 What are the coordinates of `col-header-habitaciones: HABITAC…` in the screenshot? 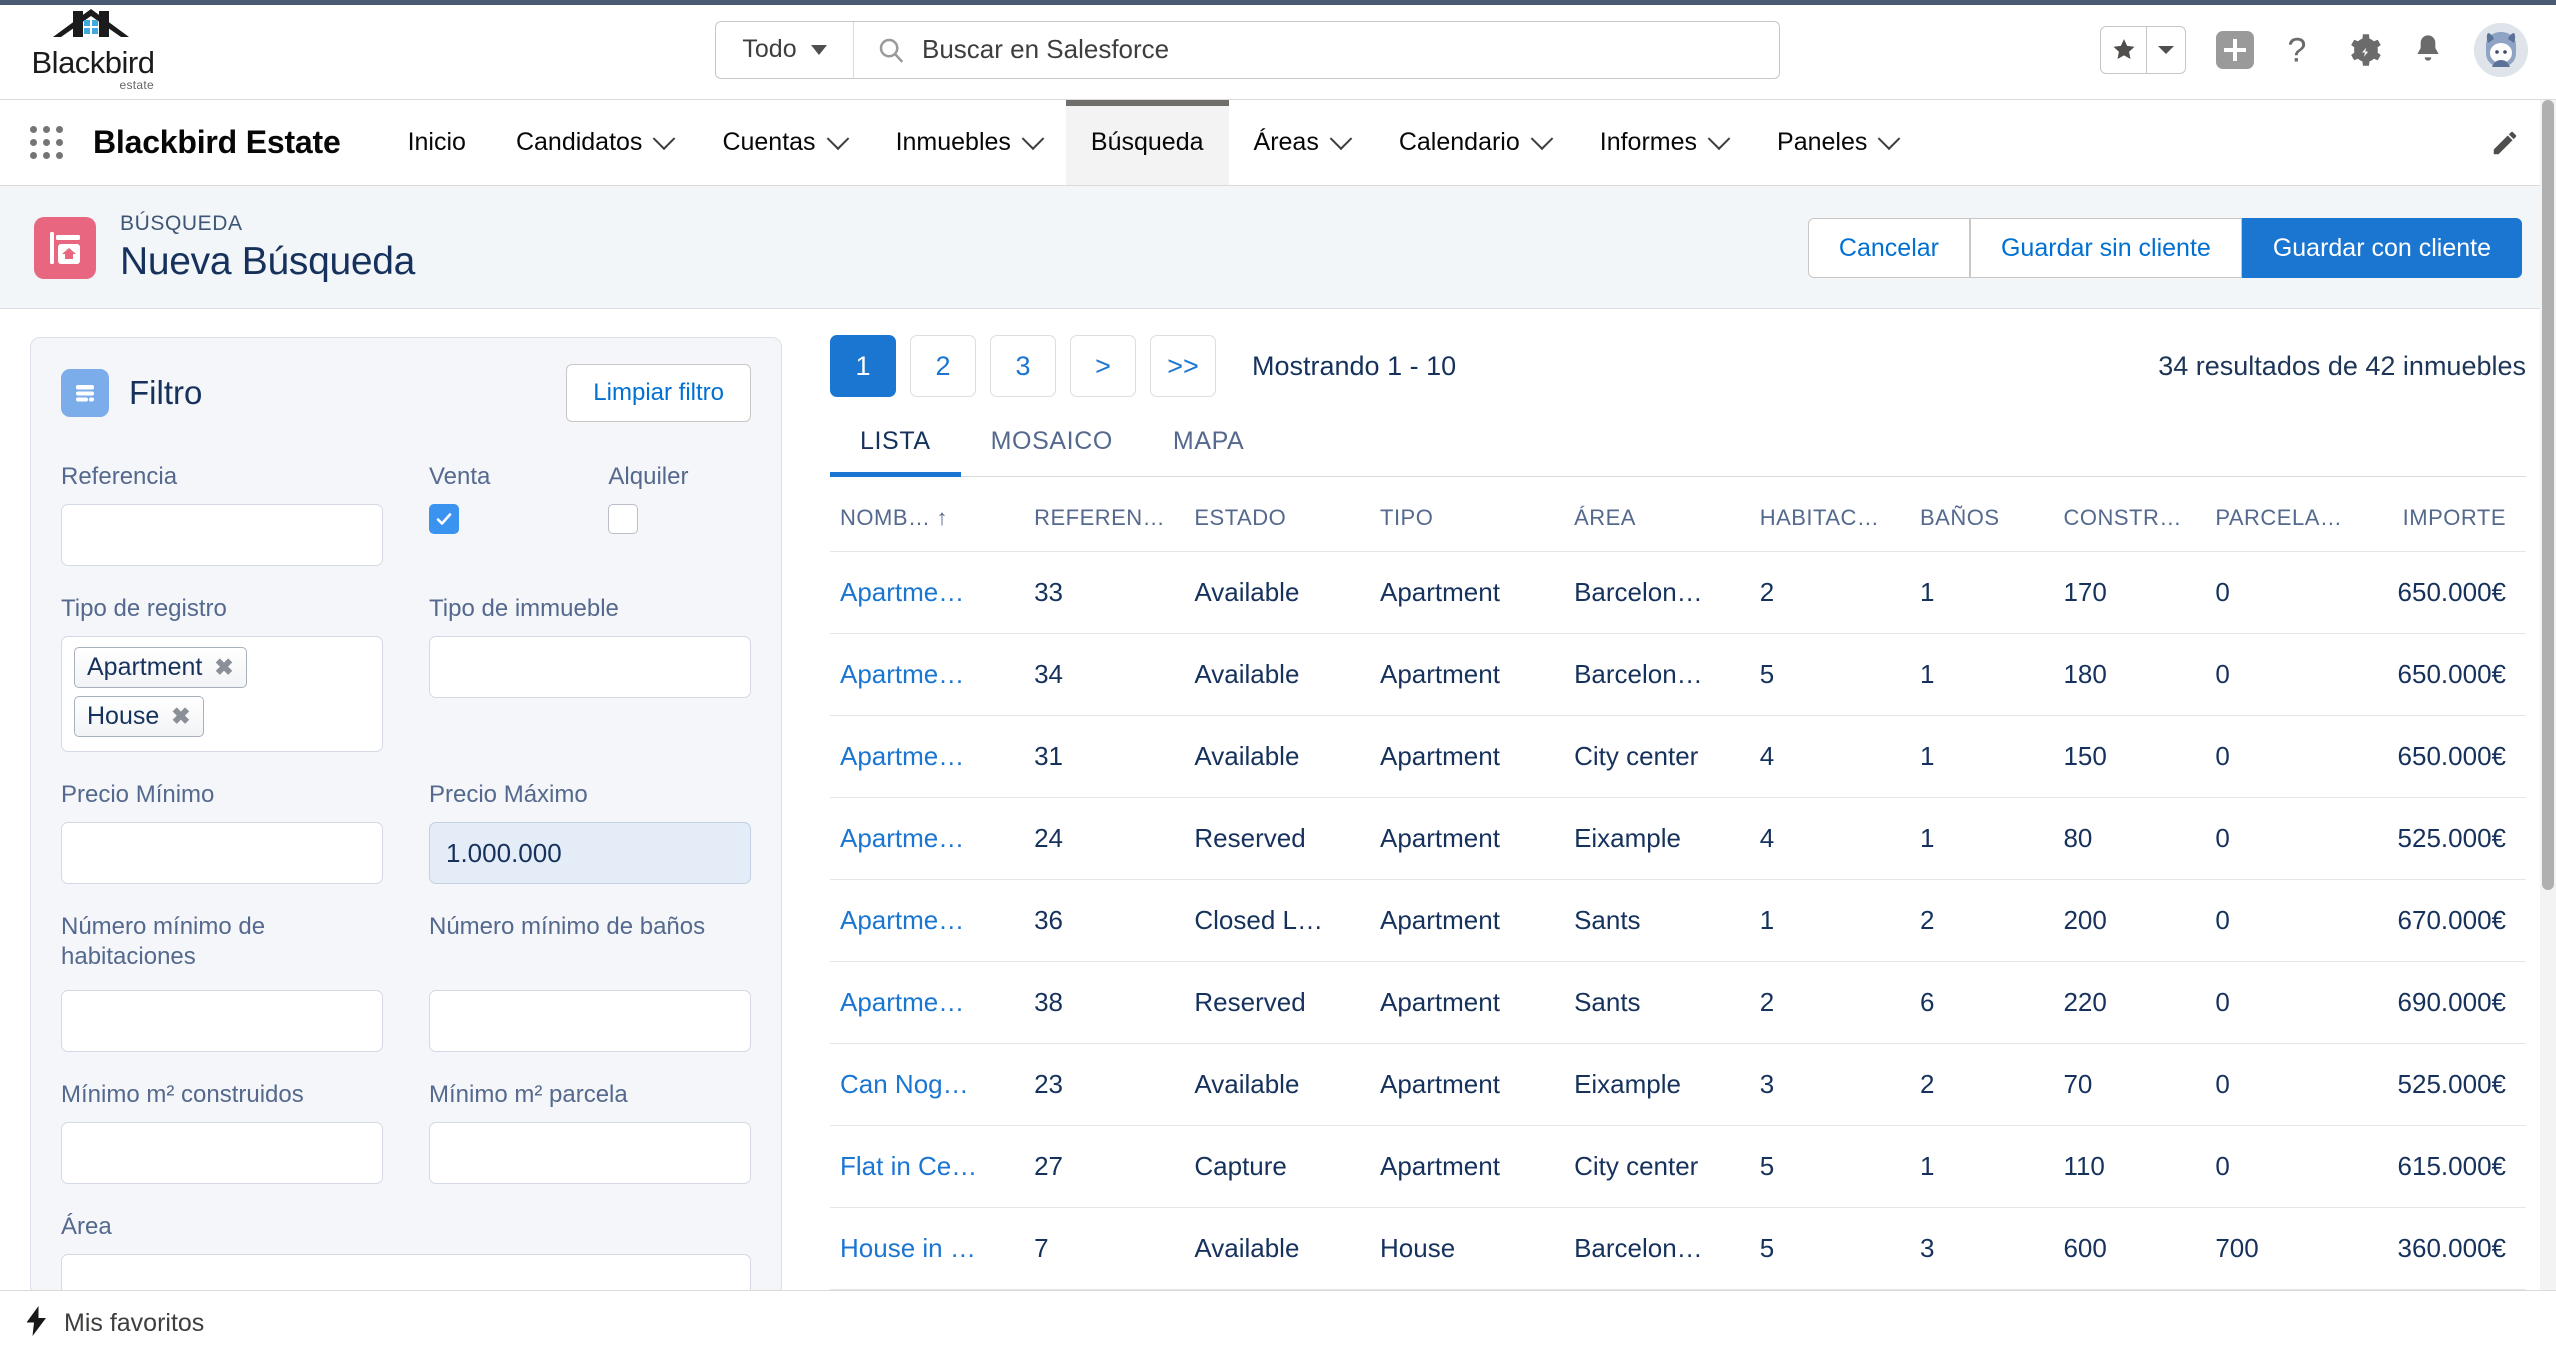 It's located at (1829, 514).